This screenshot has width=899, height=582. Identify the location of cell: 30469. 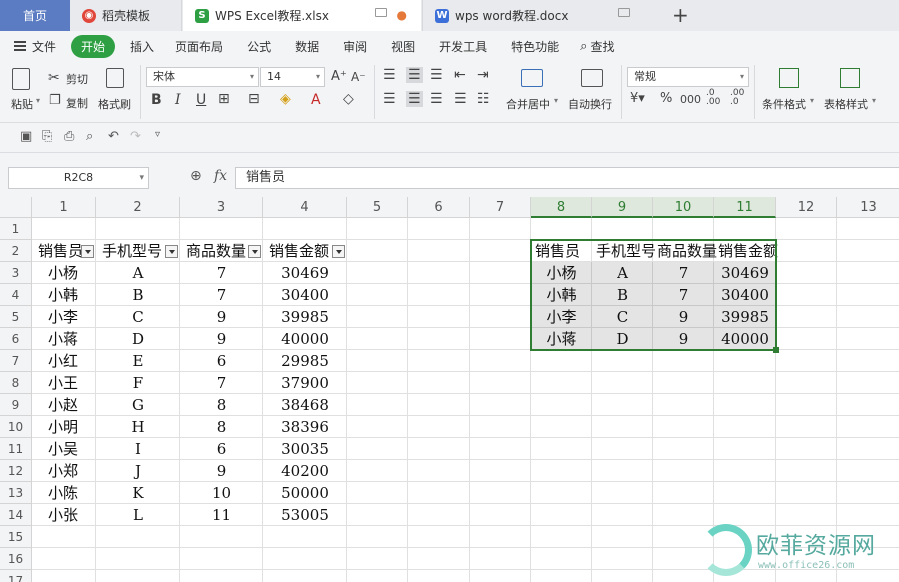
(305, 273).